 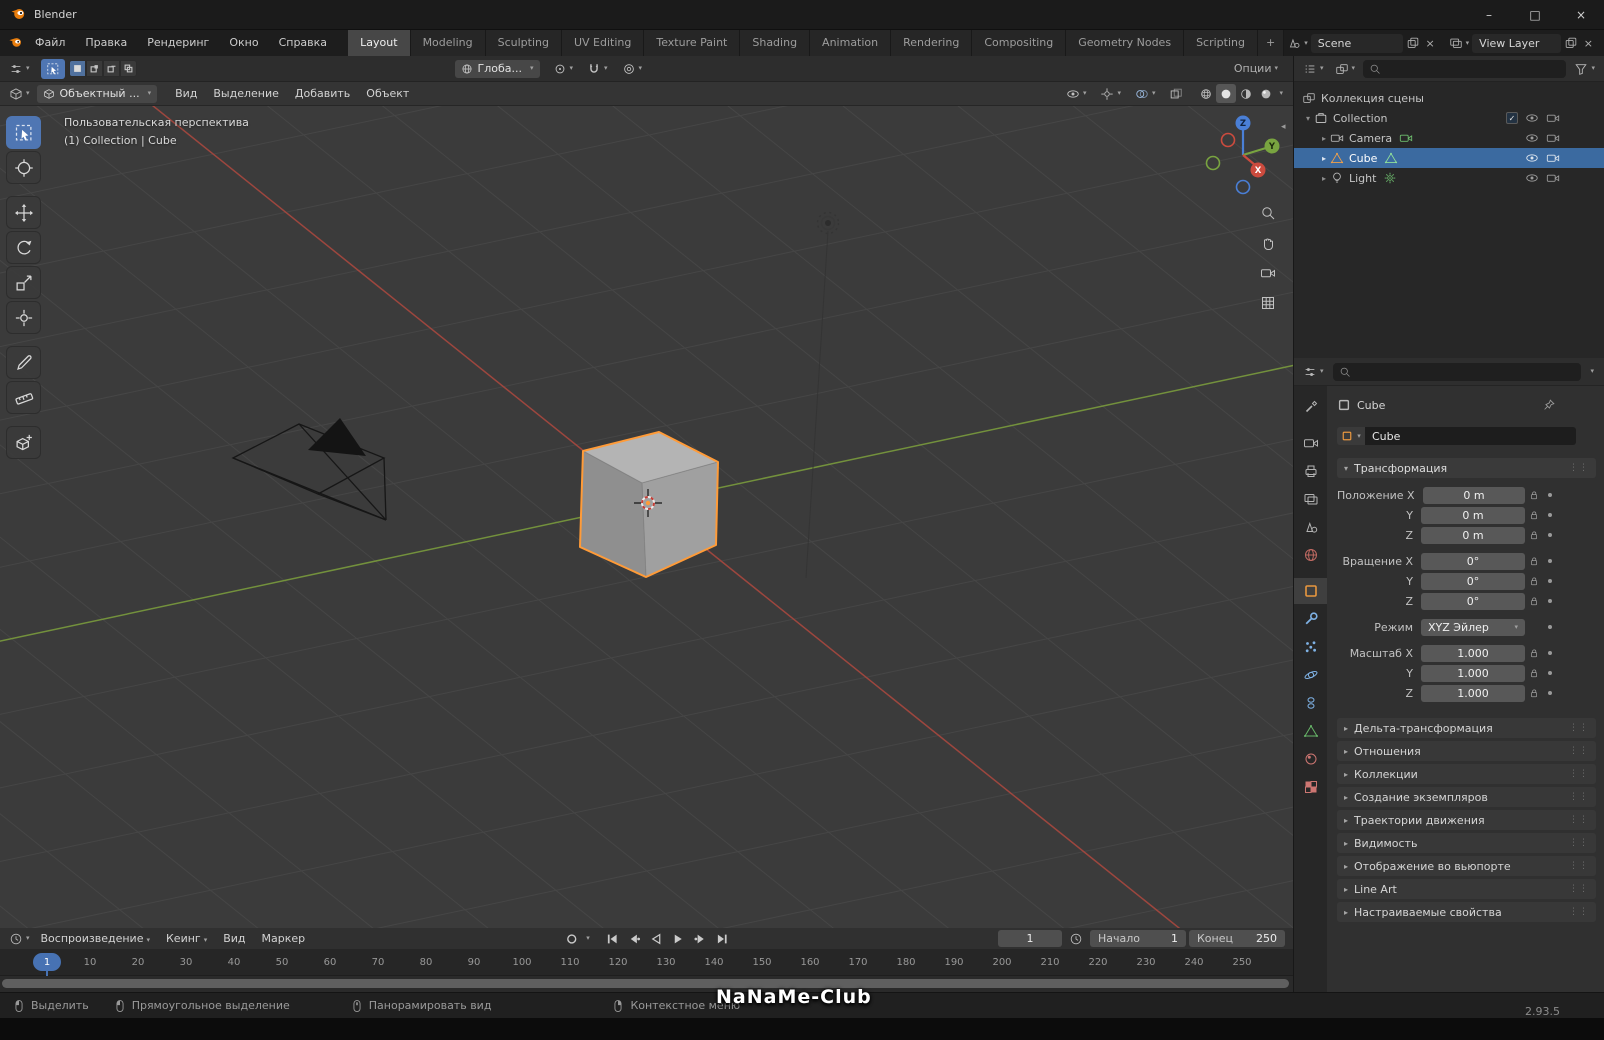 I want to click on add-workspace-button: +, so click(x=1271, y=43).